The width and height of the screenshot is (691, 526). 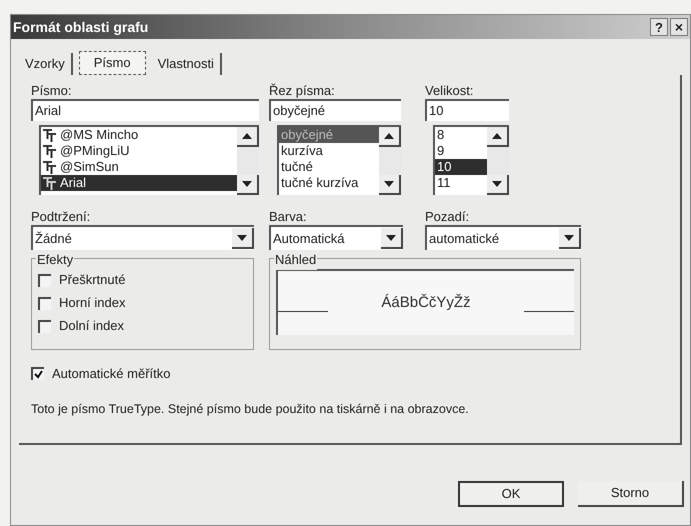 What do you see at coordinates (467, 110) in the screenshot?
I see `input-field: 10` at bounding box center [467, 110].